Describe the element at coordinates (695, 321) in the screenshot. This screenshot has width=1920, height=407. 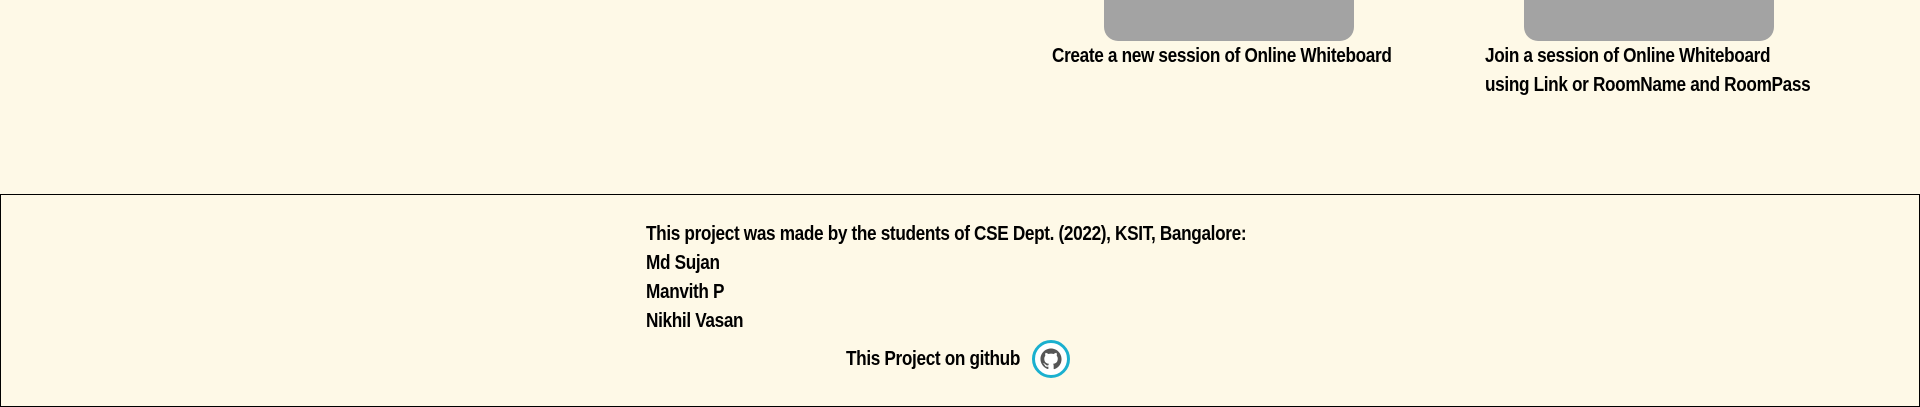
I see `author-name: Nikhil Vasan` at that location.